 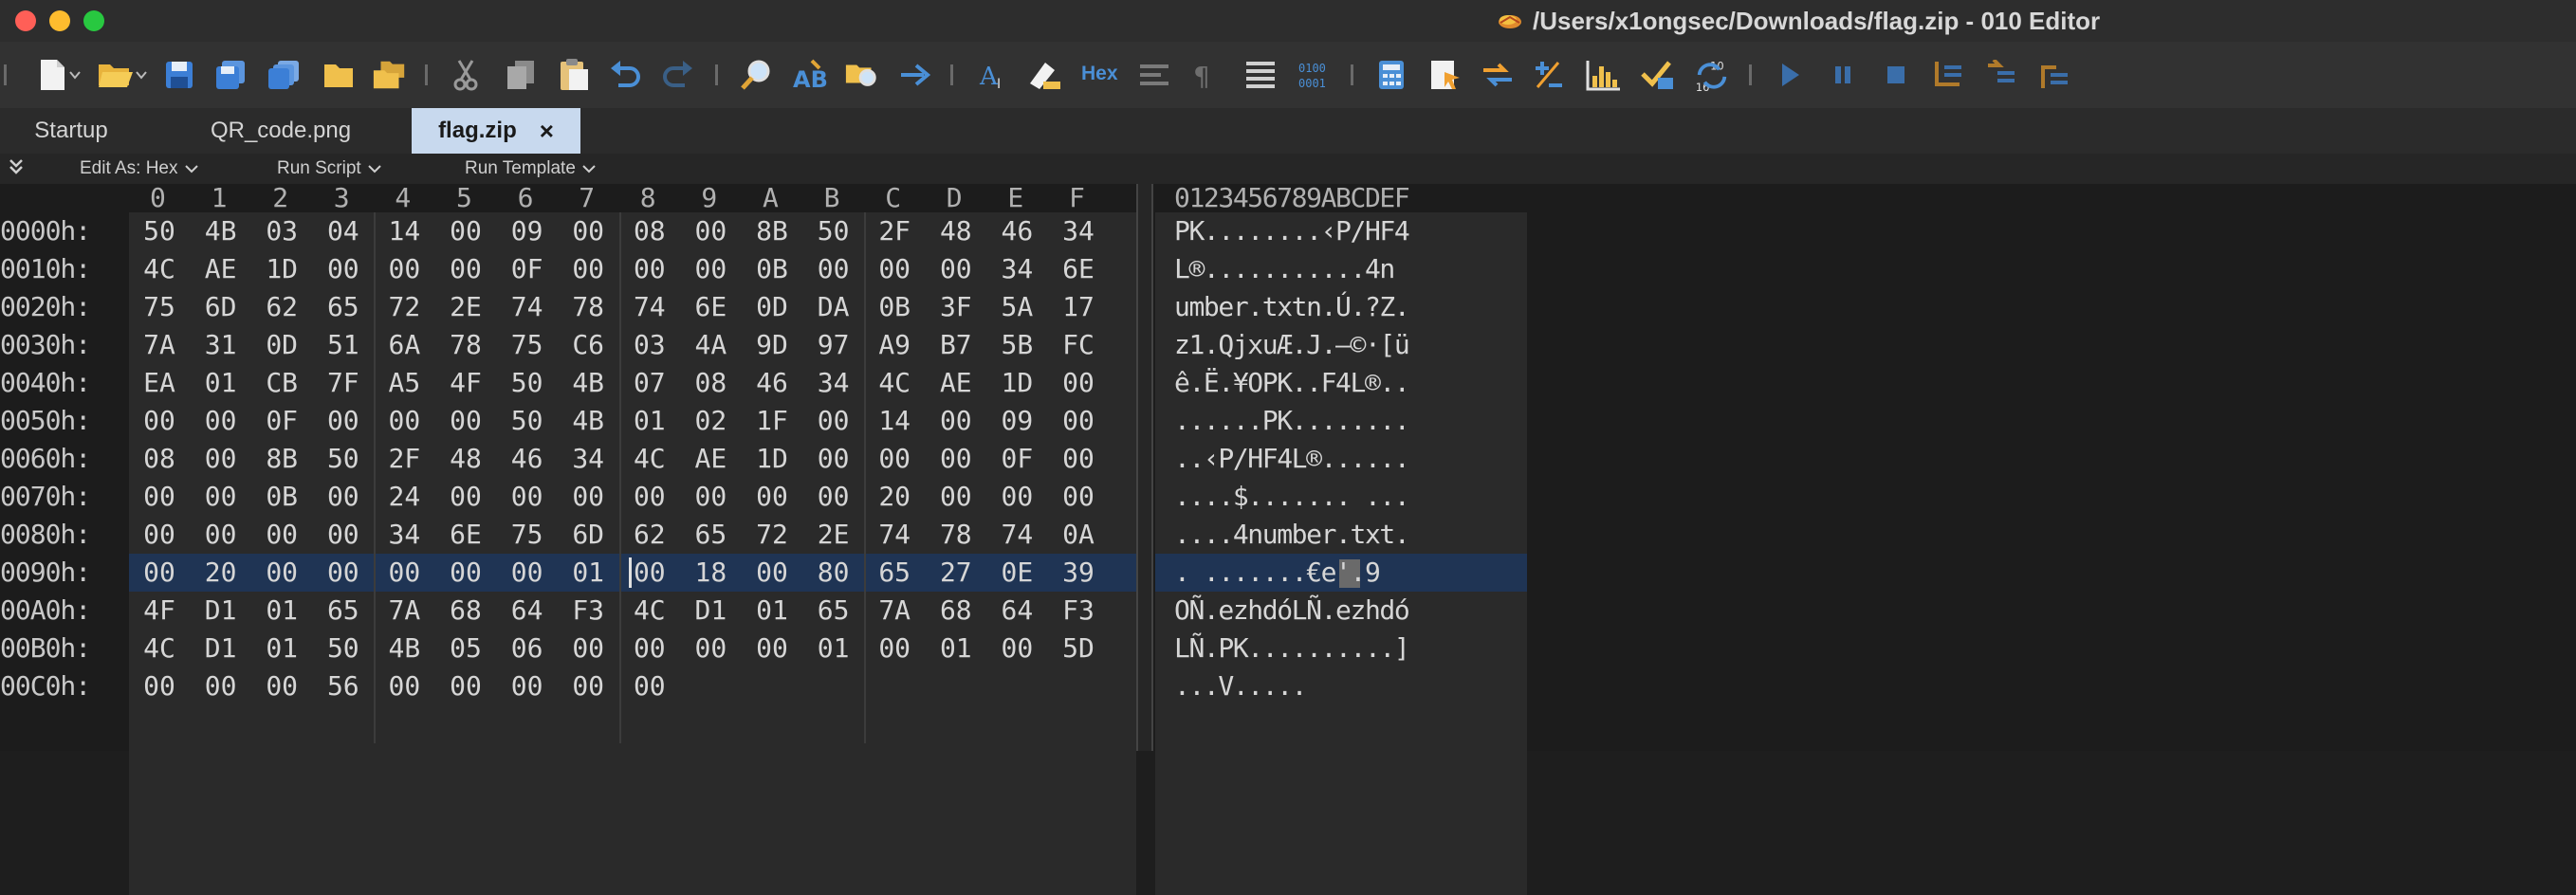 I want to click on hex-byte: 08, so click(x=159, y=459).